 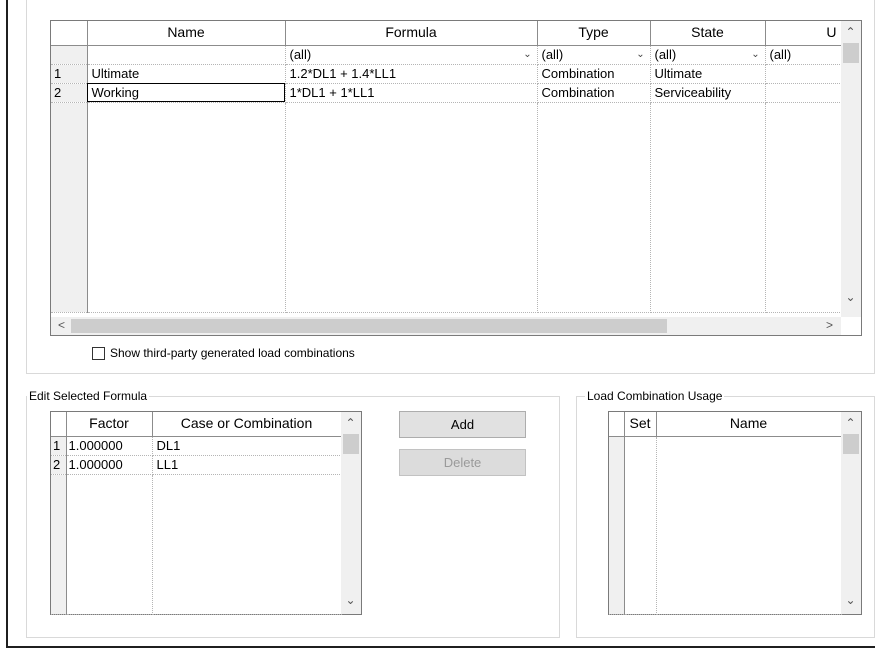 I want to click on col-header-type: Type, so click(x=594, y=33).